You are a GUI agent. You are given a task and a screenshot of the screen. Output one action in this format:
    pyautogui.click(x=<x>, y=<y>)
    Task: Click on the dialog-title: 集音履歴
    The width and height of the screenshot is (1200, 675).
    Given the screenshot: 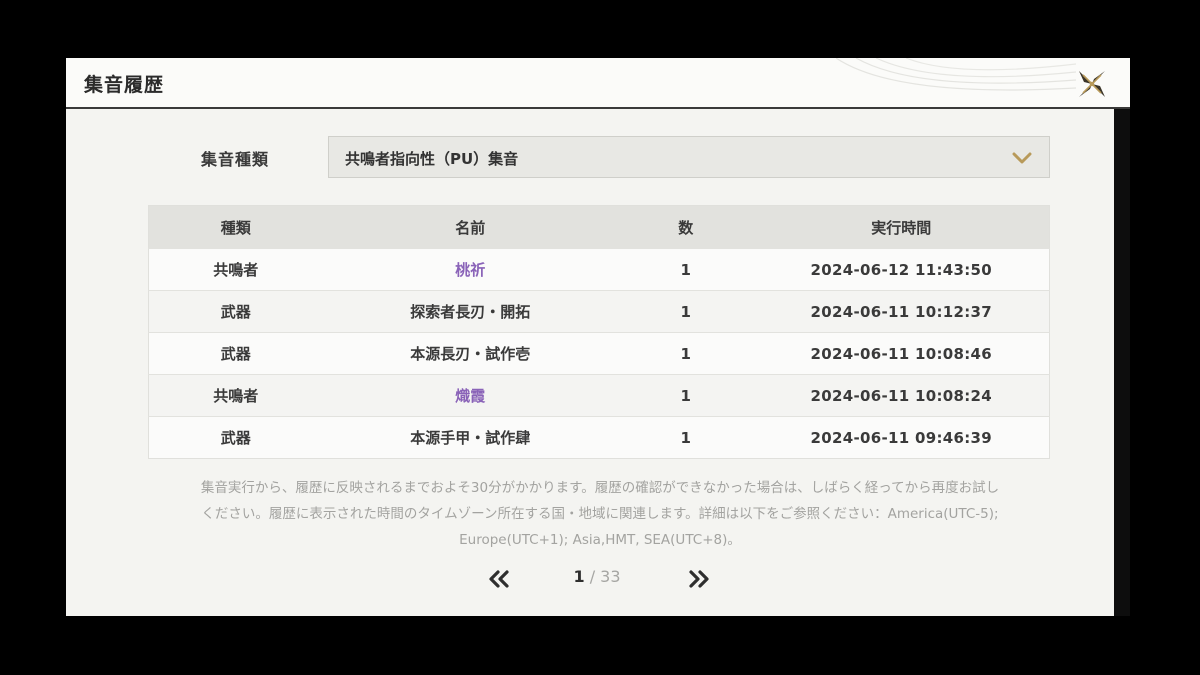 What is the action you would take?
    pyautogui.click(x=124, y=85)
    